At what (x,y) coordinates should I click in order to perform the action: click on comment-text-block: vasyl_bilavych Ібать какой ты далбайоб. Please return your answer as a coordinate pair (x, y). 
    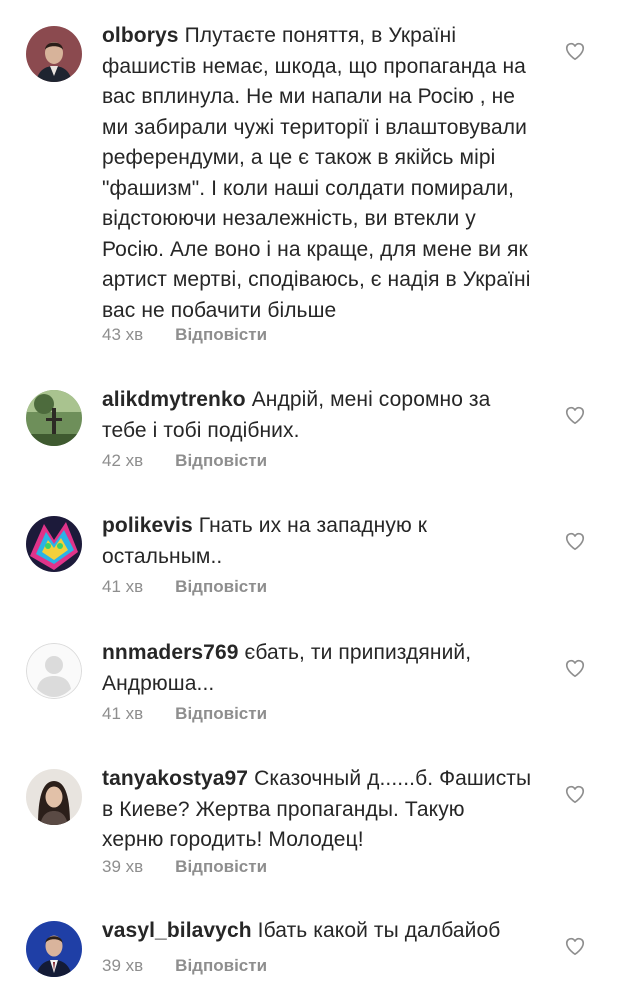
    Looking at the image, I should click on (317, 931).